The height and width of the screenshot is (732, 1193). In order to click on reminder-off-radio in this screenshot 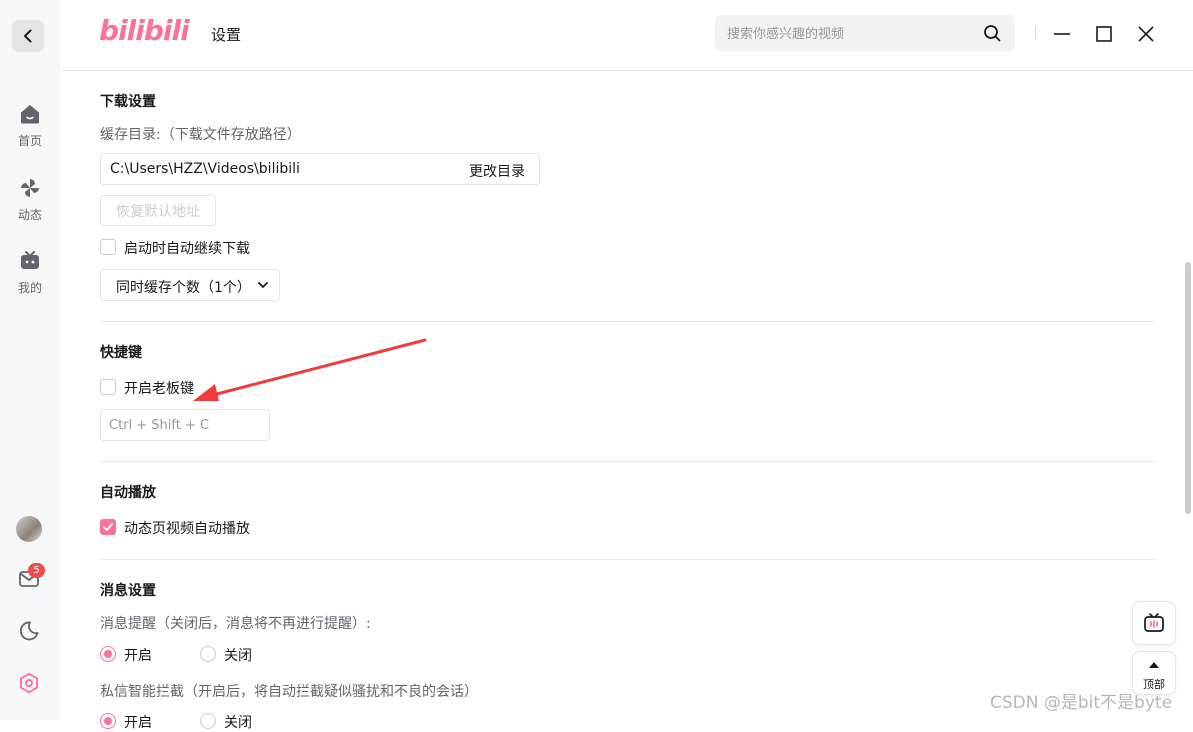, I will do `click(208, 654)`.